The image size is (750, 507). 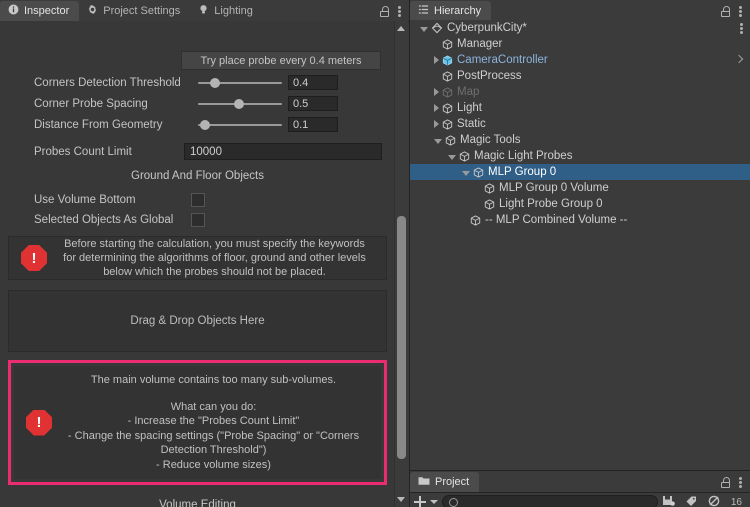 I want to click on scene-context-menu-icon, so click(x=741, y=28).